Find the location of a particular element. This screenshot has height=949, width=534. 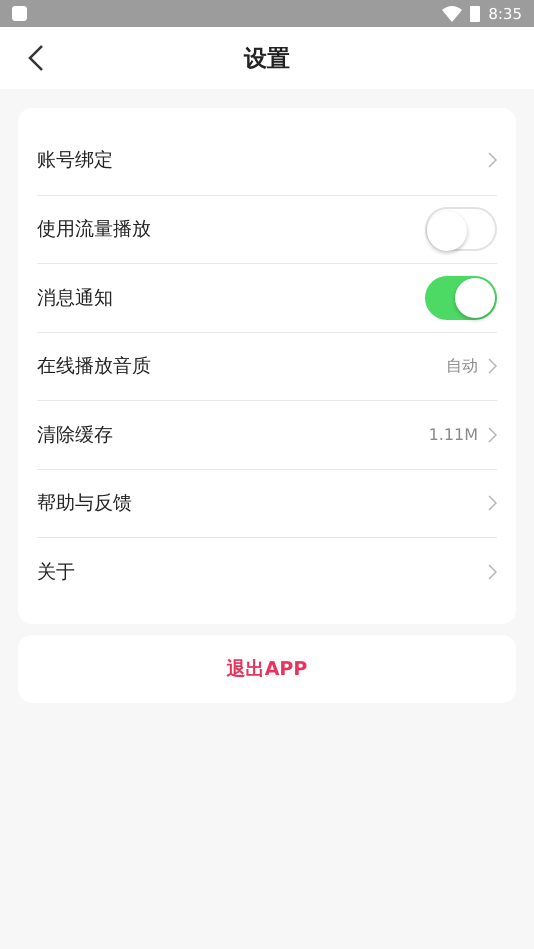

setting-label: 账号绑定 is located at coordinates (75, 160).